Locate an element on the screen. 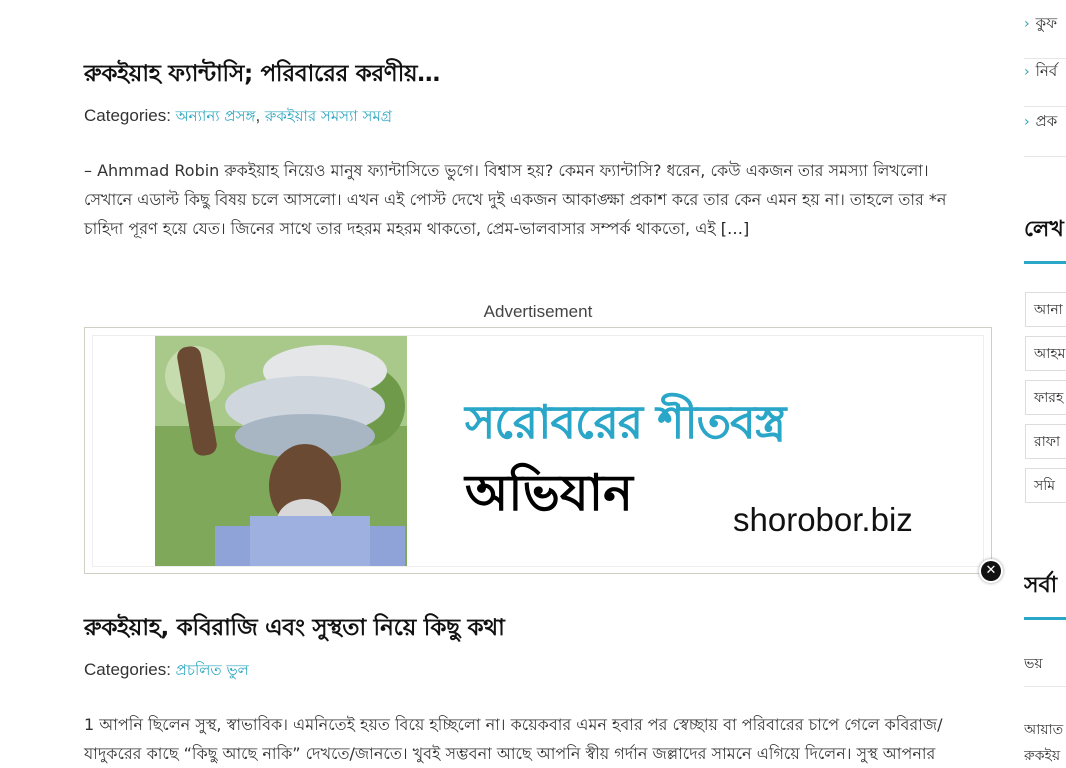 The width and height of the screenshot is (1066, 768). post-categories: Categories: প্রচলিত ভুল is located at coordinates (166, 671).